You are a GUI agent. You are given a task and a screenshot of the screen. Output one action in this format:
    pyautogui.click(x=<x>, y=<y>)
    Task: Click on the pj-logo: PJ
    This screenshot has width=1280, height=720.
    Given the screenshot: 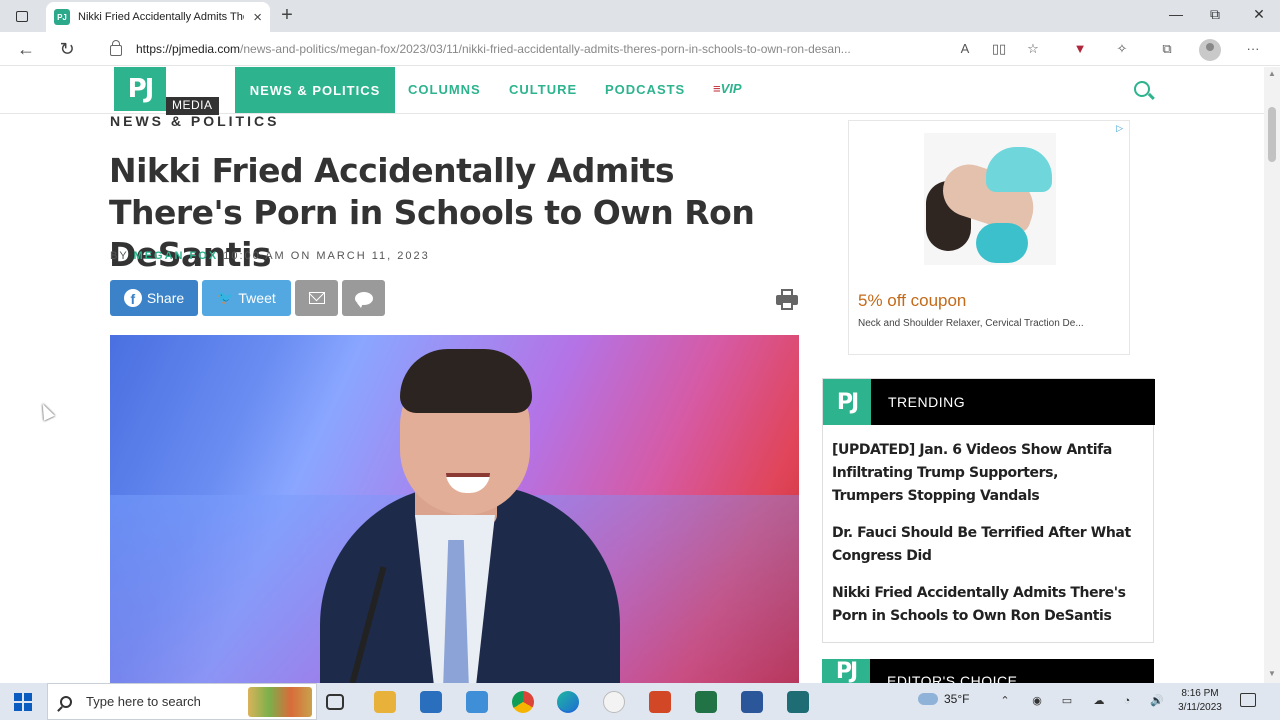 What is the action you would take?
    pyautogui.click(x=847, y=402)
    